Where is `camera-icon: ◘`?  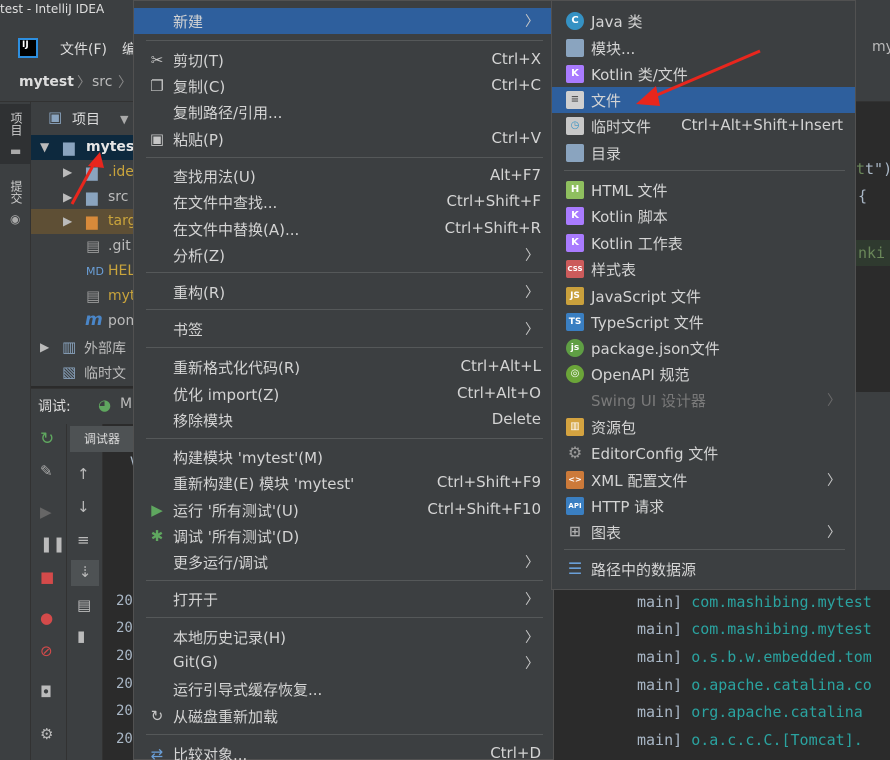
camera-icon: ◘ is located at coordinates (46, 692).